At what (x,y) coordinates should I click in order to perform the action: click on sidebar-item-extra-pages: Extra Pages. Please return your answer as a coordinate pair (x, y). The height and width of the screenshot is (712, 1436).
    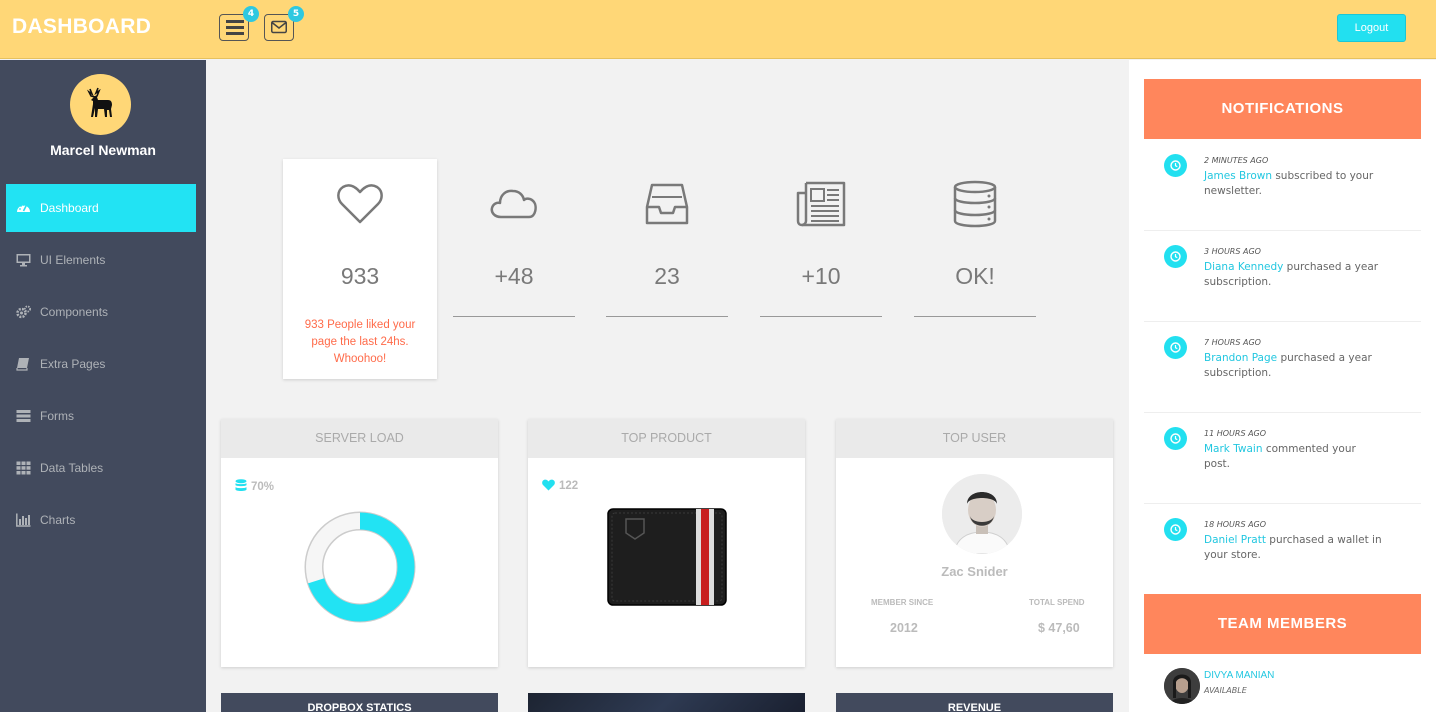
    Looking at the image, I should click on (101, 364).